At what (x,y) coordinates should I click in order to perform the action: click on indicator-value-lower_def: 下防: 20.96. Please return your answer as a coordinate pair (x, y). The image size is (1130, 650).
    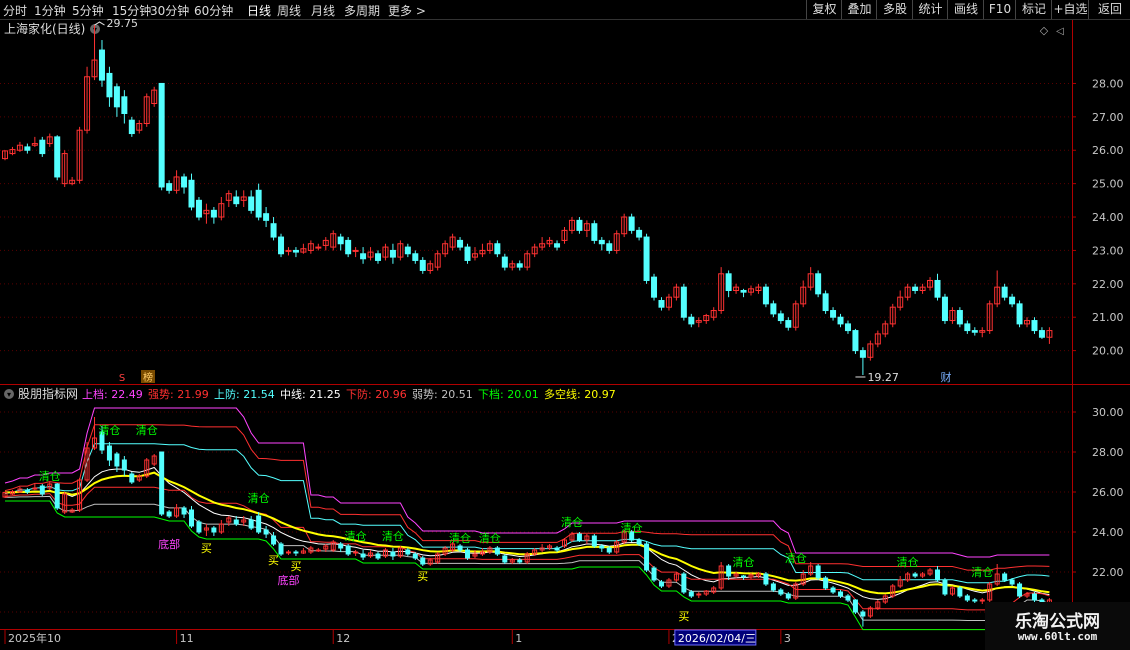
    Looking at the image, I should click on (376, 394).